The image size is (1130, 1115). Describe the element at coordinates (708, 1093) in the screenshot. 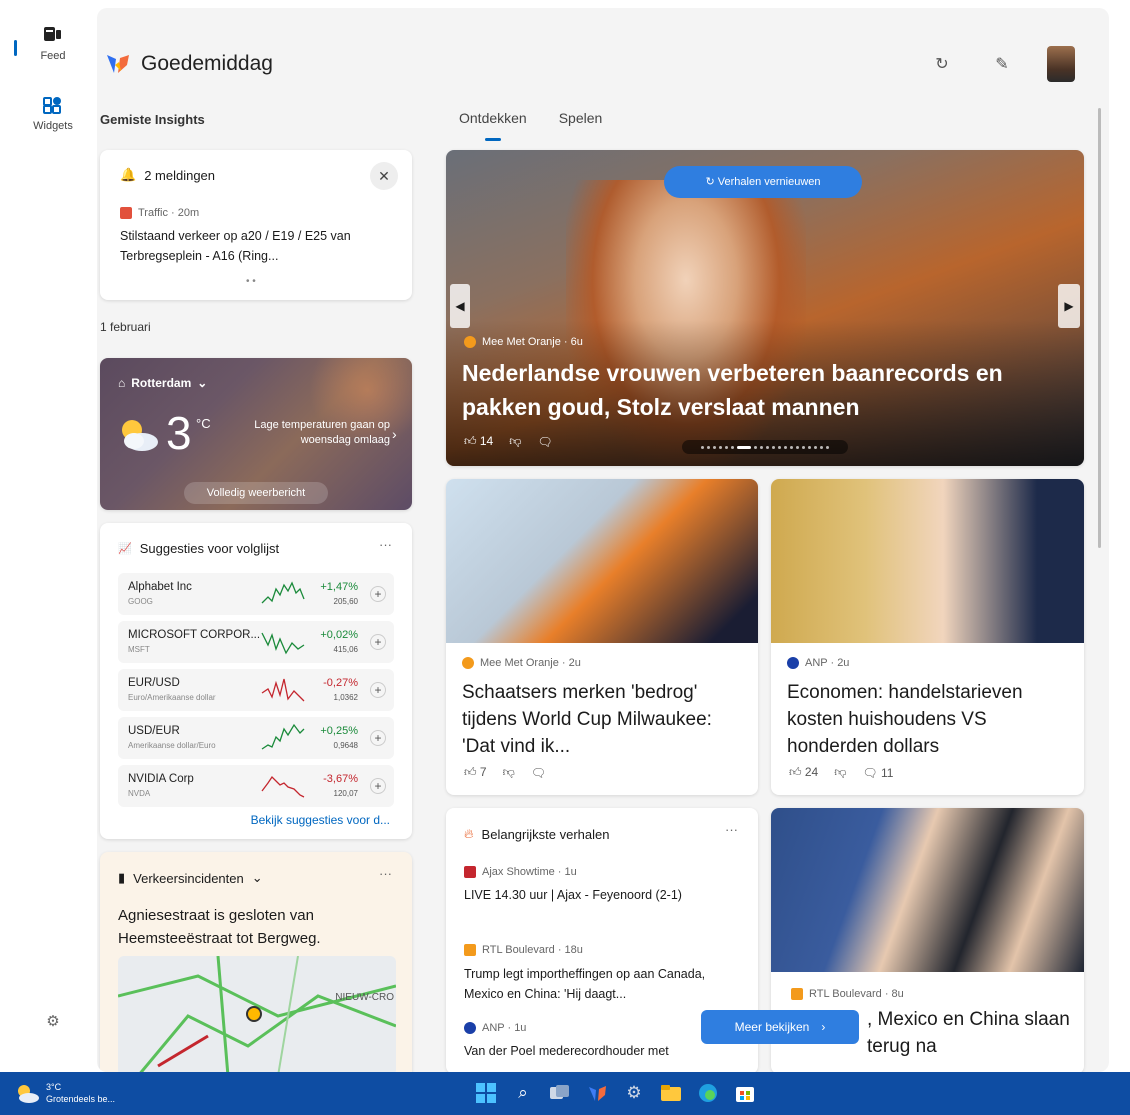

I see `edge-button` at that location.